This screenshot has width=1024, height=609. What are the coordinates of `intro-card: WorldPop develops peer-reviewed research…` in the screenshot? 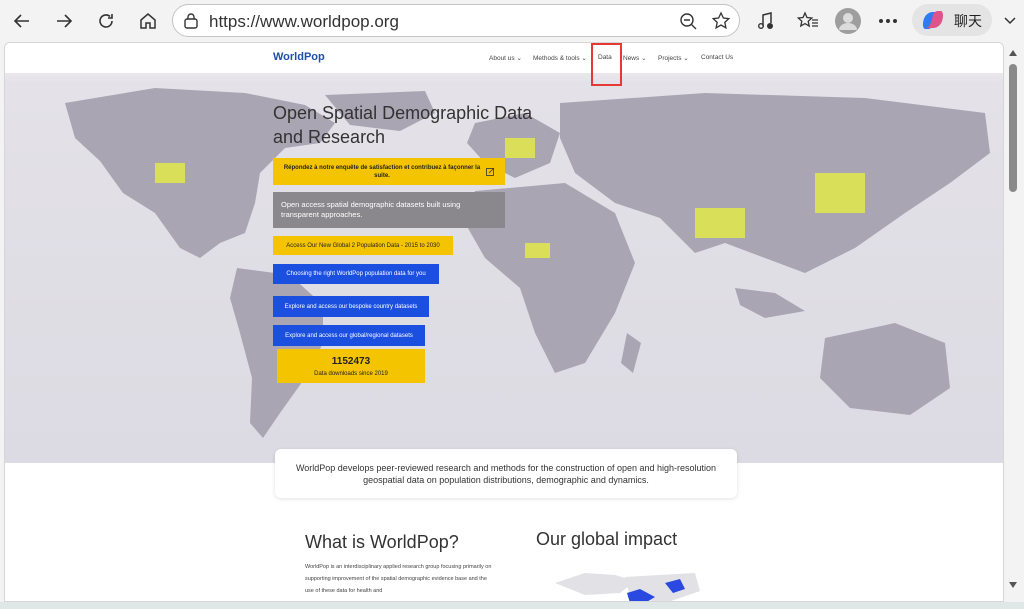 It's located at (506, 473).